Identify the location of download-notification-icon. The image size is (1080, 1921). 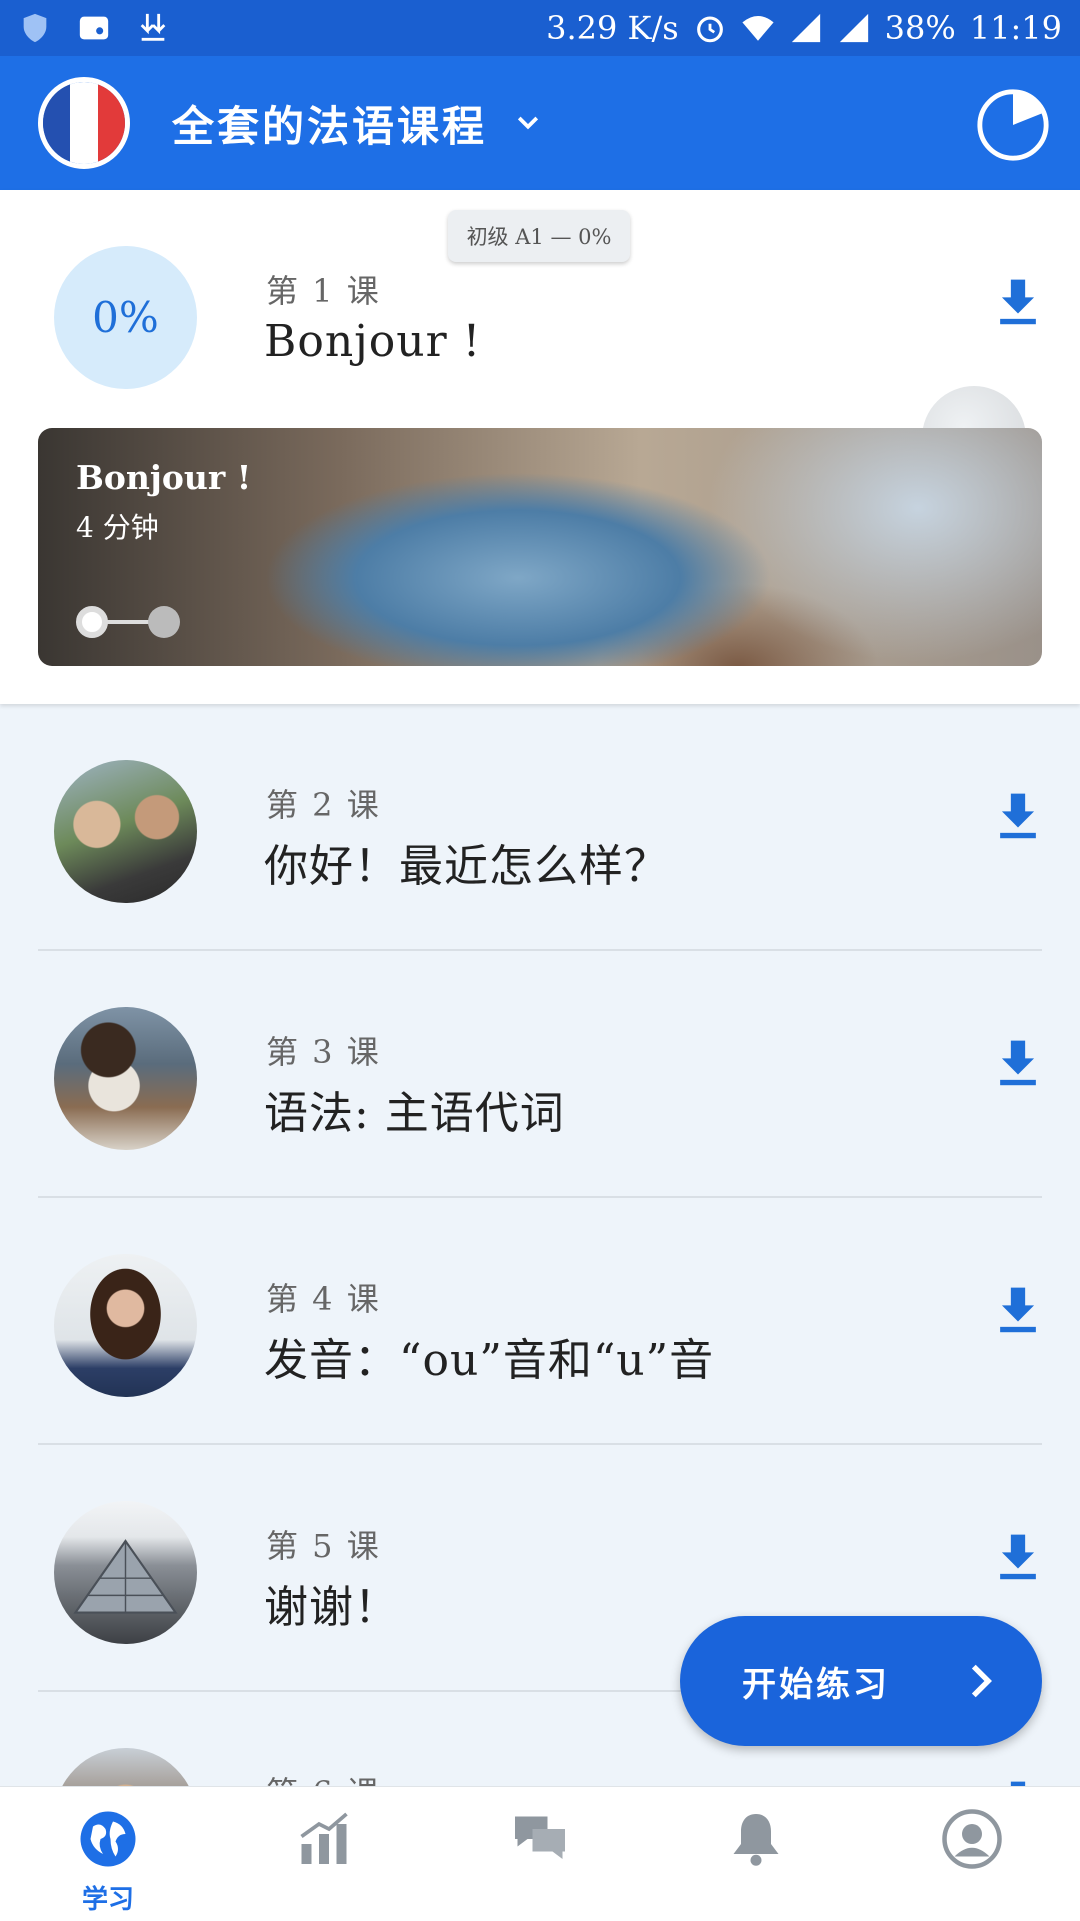
(153, 27).